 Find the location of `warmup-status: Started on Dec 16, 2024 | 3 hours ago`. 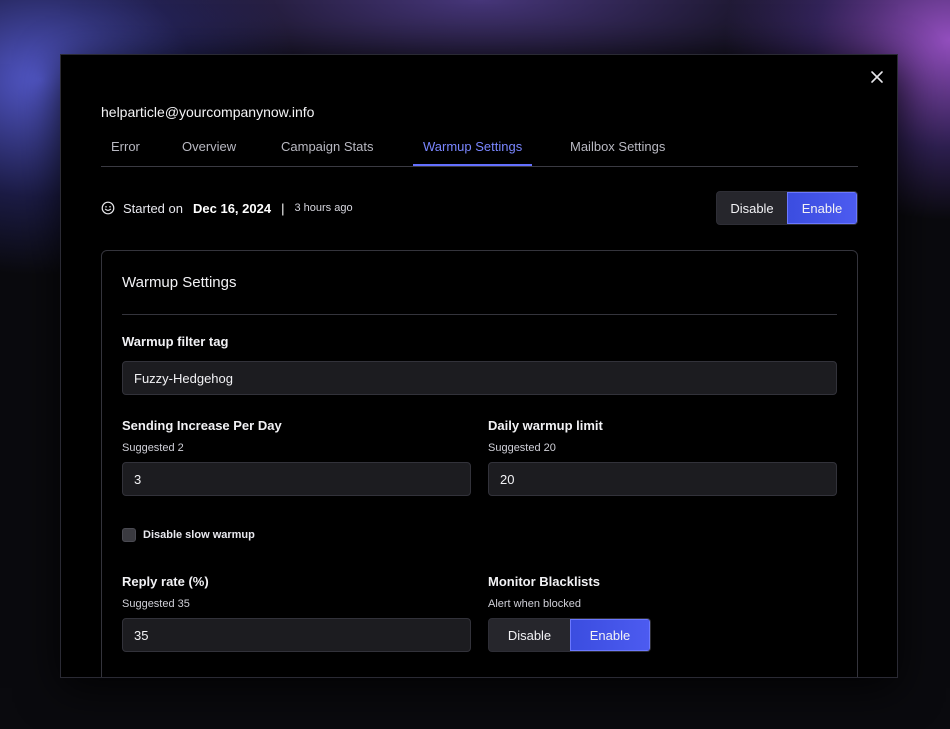

warmup-status: Started on Dec 16, 2024 | 3 hours ago is located at coordinates (227, 208).